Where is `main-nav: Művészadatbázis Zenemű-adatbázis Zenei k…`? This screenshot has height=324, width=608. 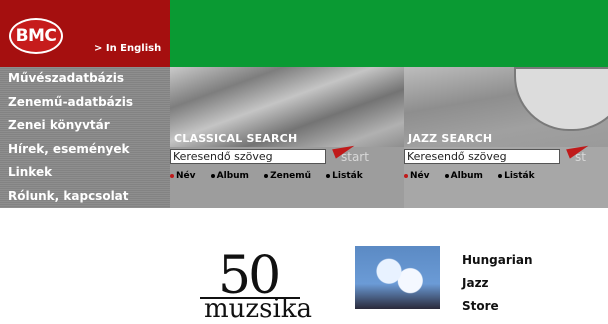 main-nav: Művészadatbázis Zenemű-adatbázis Zenei k… is located at coordinates (85, 137).